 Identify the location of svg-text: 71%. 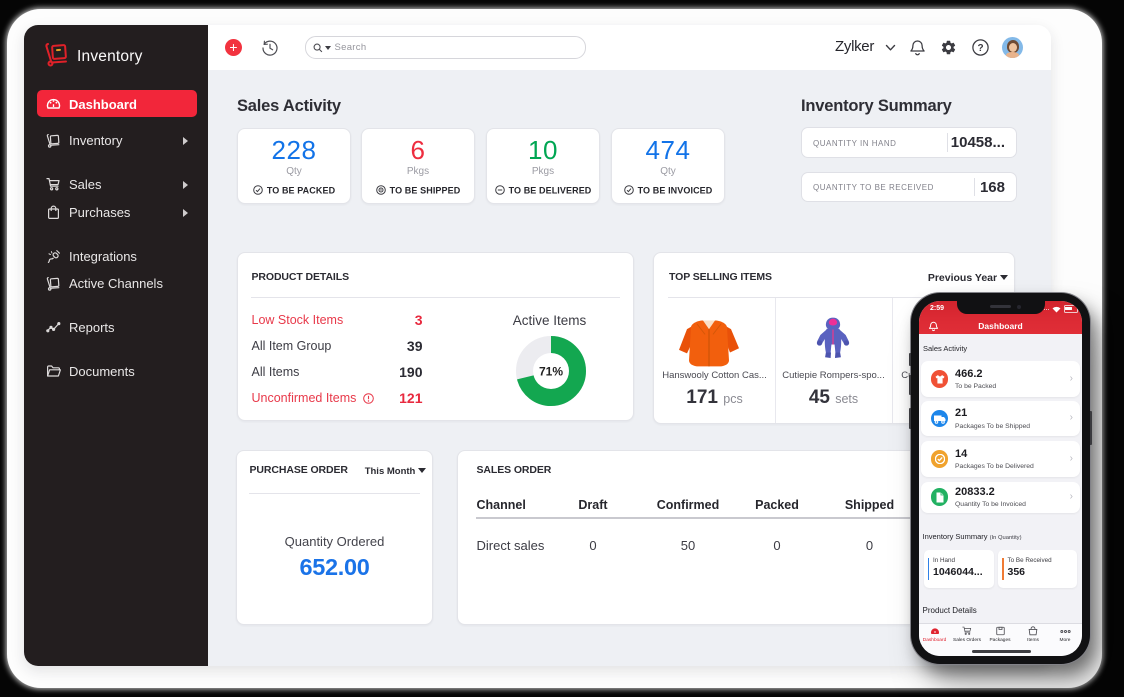
(550, 371).